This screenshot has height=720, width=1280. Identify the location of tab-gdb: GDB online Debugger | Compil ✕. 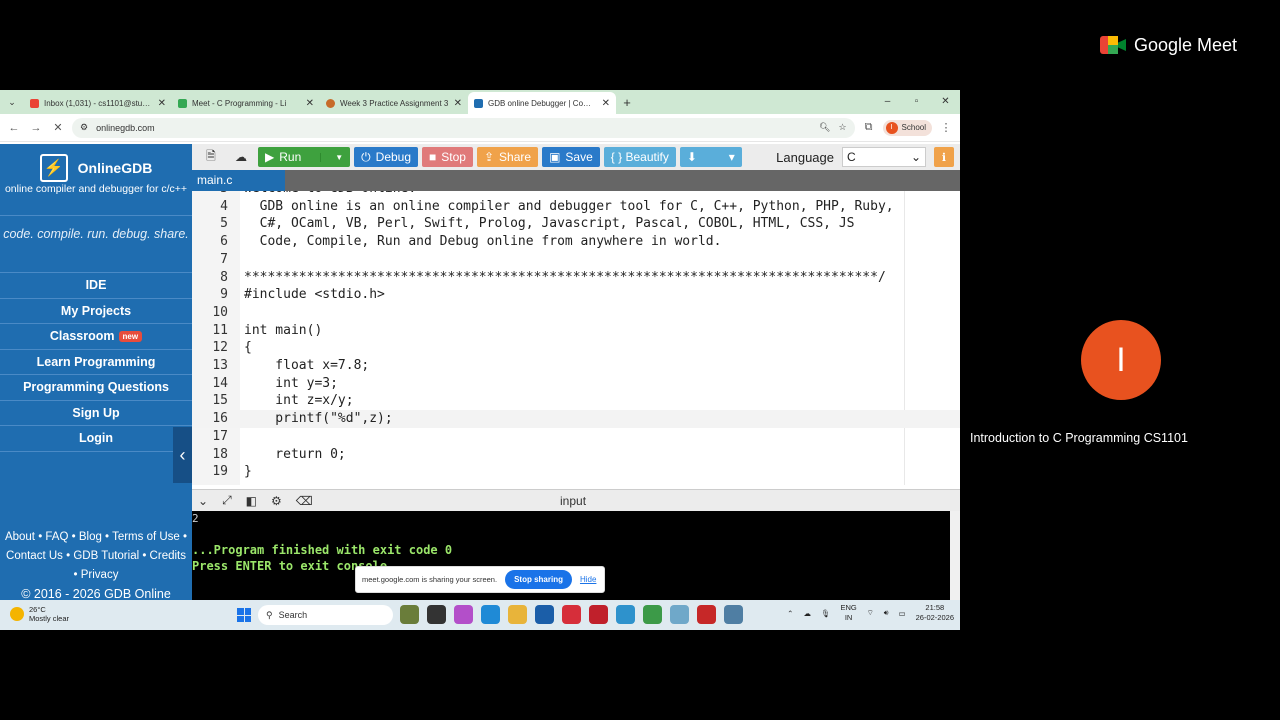
(542, 103).